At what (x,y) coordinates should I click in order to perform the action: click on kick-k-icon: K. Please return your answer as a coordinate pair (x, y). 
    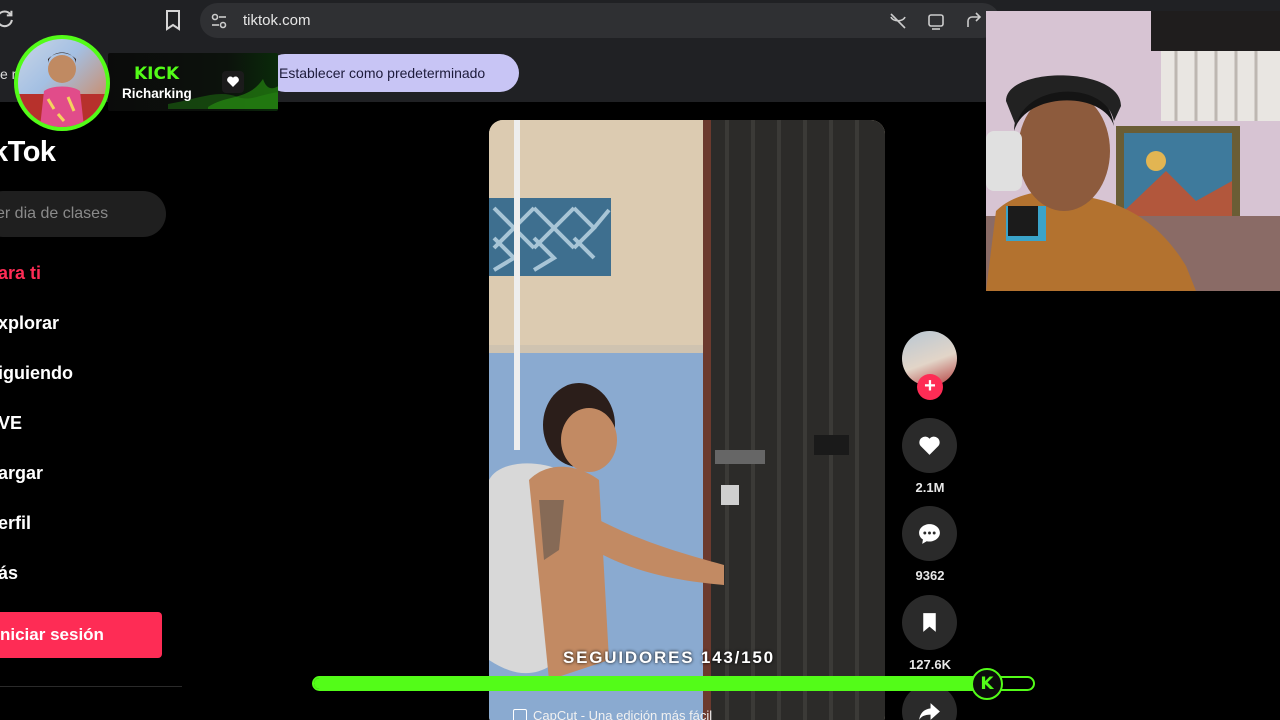
    Looking at the image, I should click on (987, 684).